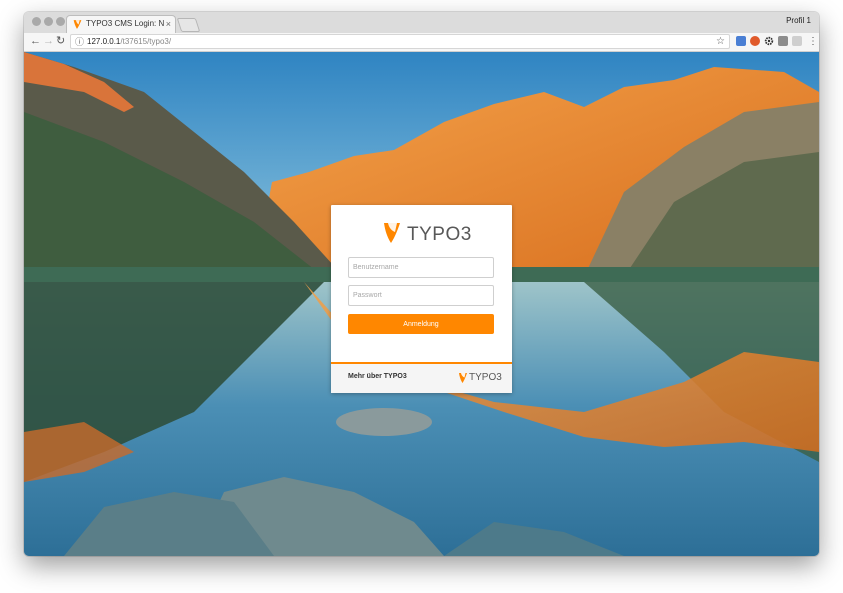 This screenshot has width=843, height=593. I want to click on address-bar: ⓘ 127.0.0.1/t37615/typo3/ ☆, so click(400, 41).